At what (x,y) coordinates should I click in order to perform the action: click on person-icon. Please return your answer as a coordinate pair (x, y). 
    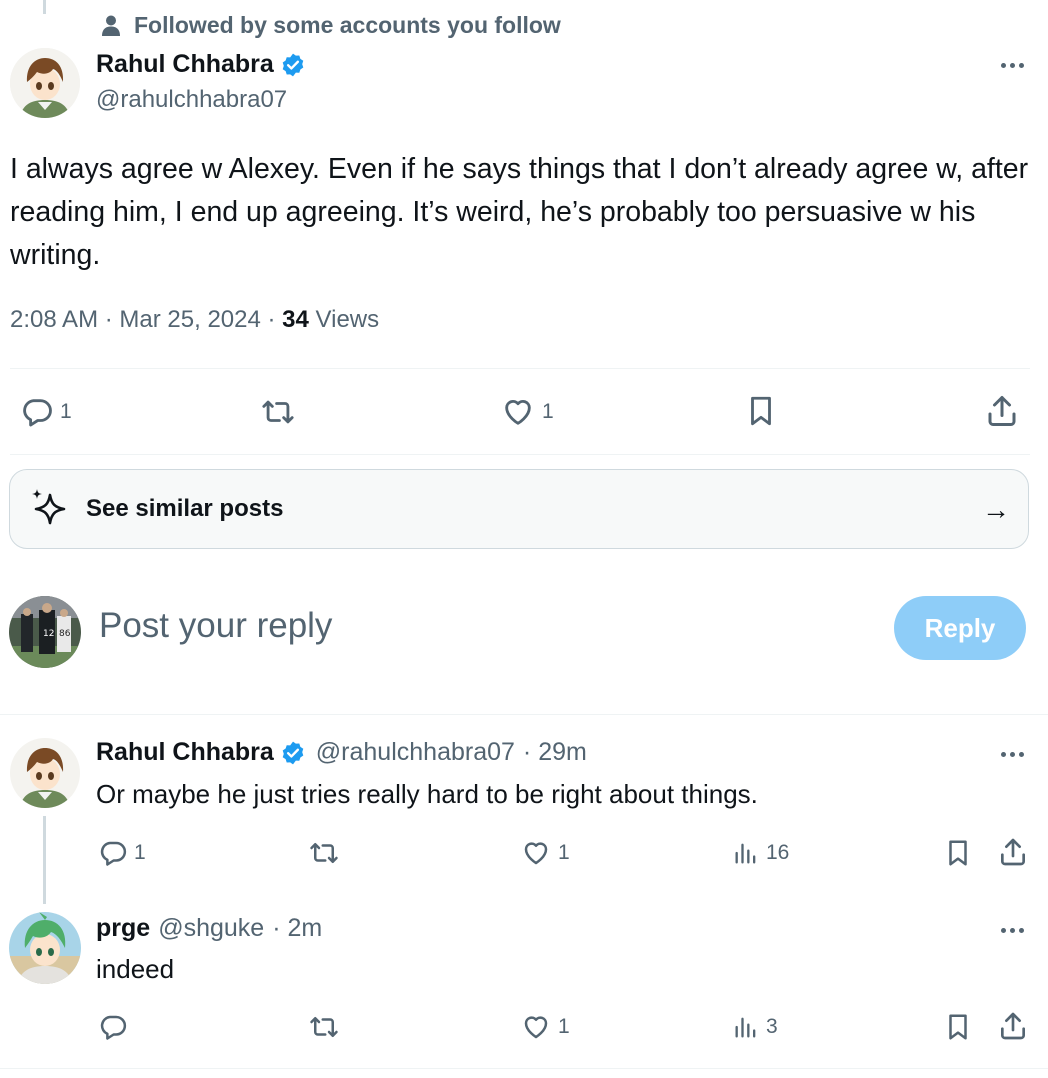
    Looking at the image, I should click on (111, 26).